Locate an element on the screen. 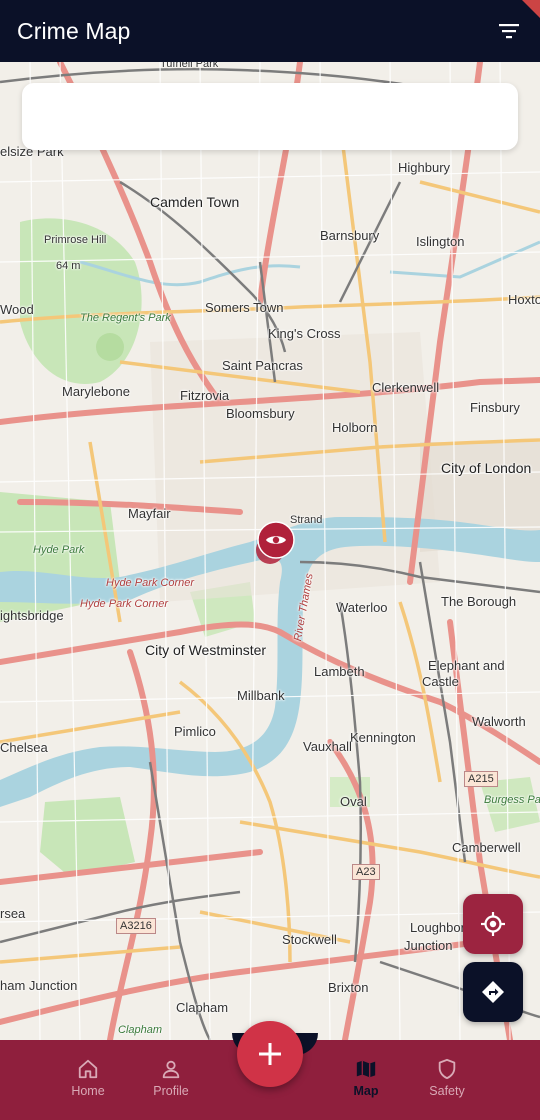  map-label-elephant-and: Elephant and is located at coordinates (466, 665).